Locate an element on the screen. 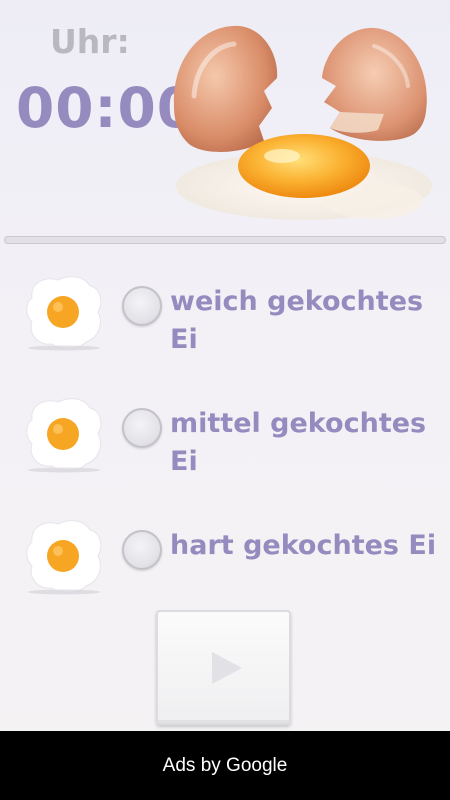 Image resolution: width=450 pixels, height=800 pixels. cracked-egg-image is located at coordinates (302, 122).